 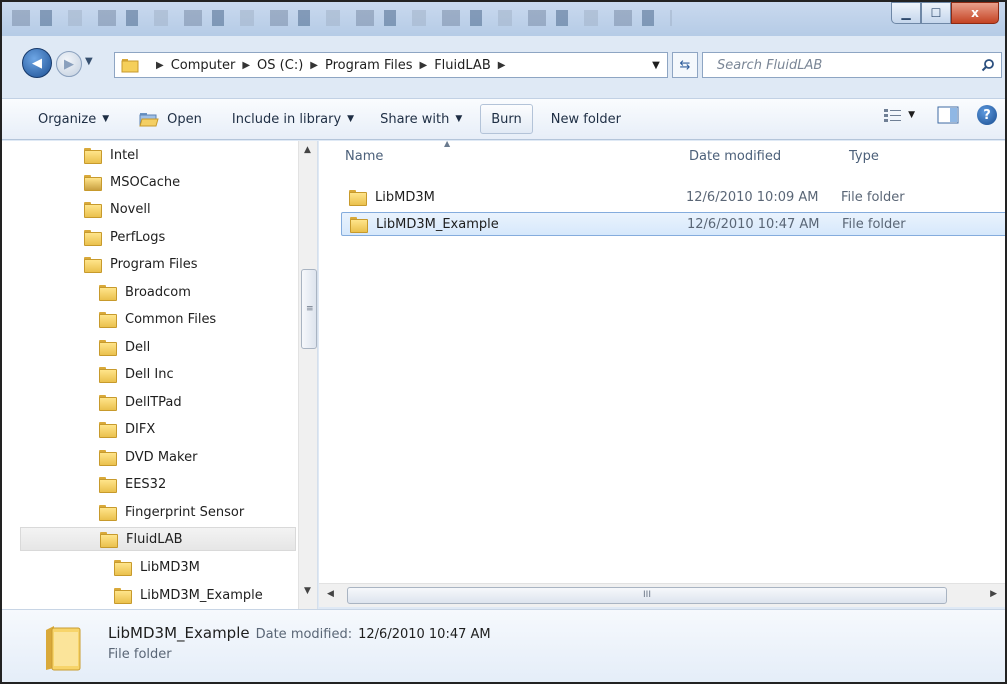 I want to click on sidebar-item: EES32, so click(x=132, y=484).